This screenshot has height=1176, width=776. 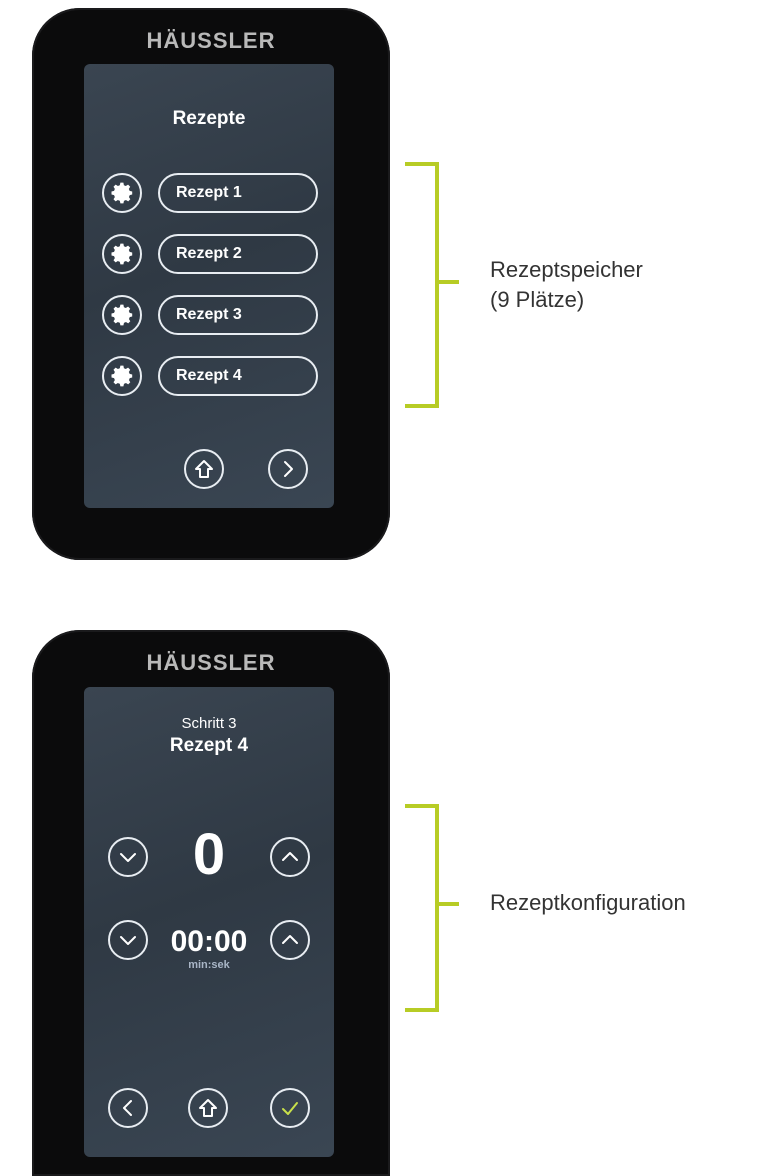 What do you see at coordinates (209, 745) in the screenshot?
I see `recipe-title: Rezept 4` at bounding box center [209, 745].